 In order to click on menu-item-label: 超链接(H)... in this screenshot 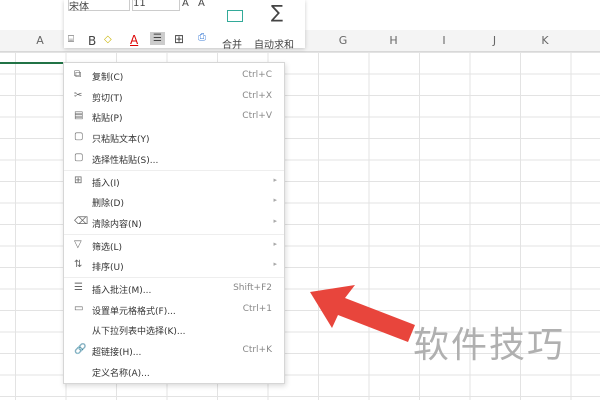, I will do `click(117, 353)`.